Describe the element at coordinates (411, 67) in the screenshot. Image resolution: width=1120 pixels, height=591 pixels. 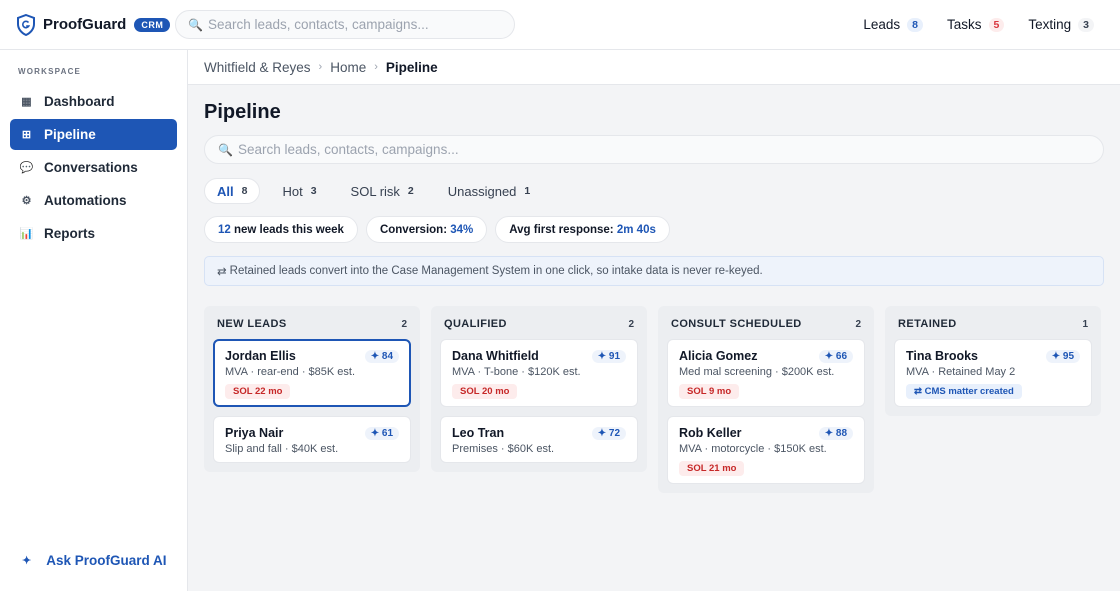
I see `breadcrumb-current: Pipeline` at that location.